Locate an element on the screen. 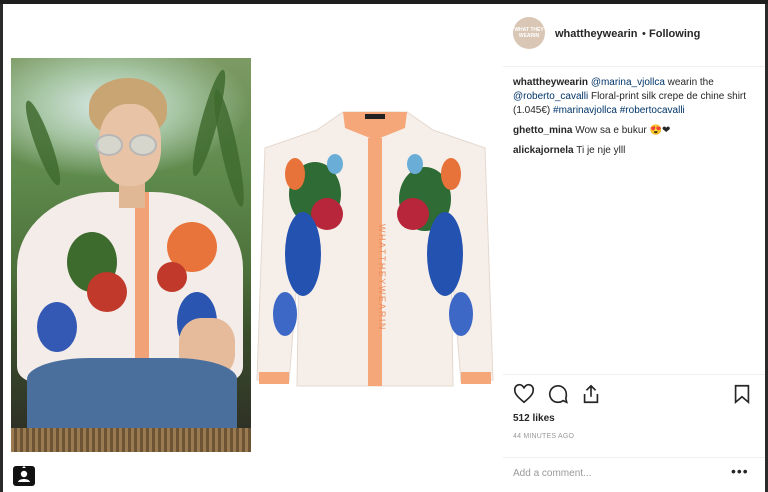  comment: alickajornela Ti je nje ylll is located at coordinates (635, 151).